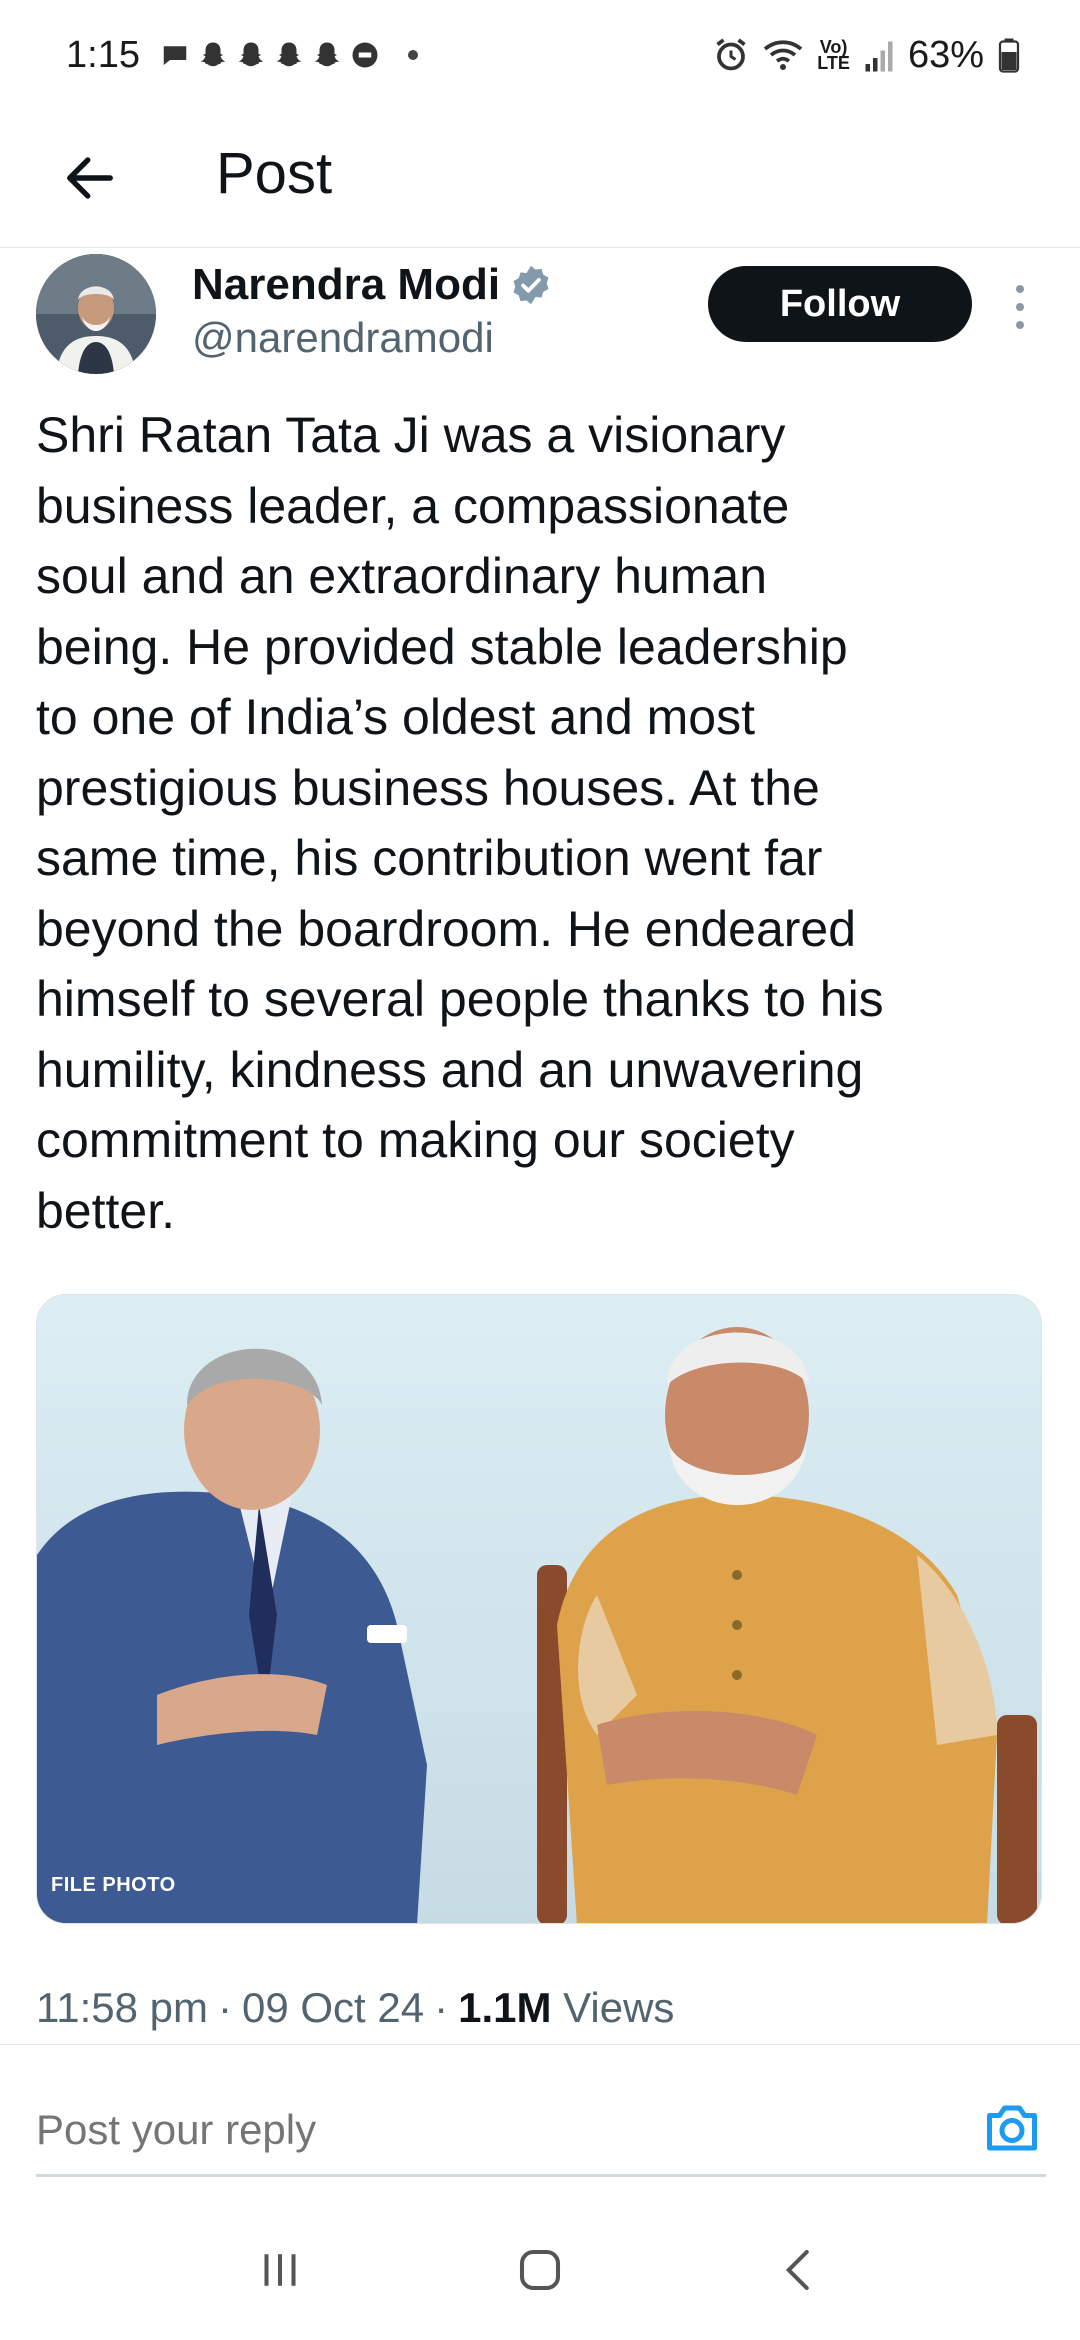  What do you see at coordinates (103, 54) in the screenshot?
I see `status-time: 1:15` at bounding box center [103, 54].